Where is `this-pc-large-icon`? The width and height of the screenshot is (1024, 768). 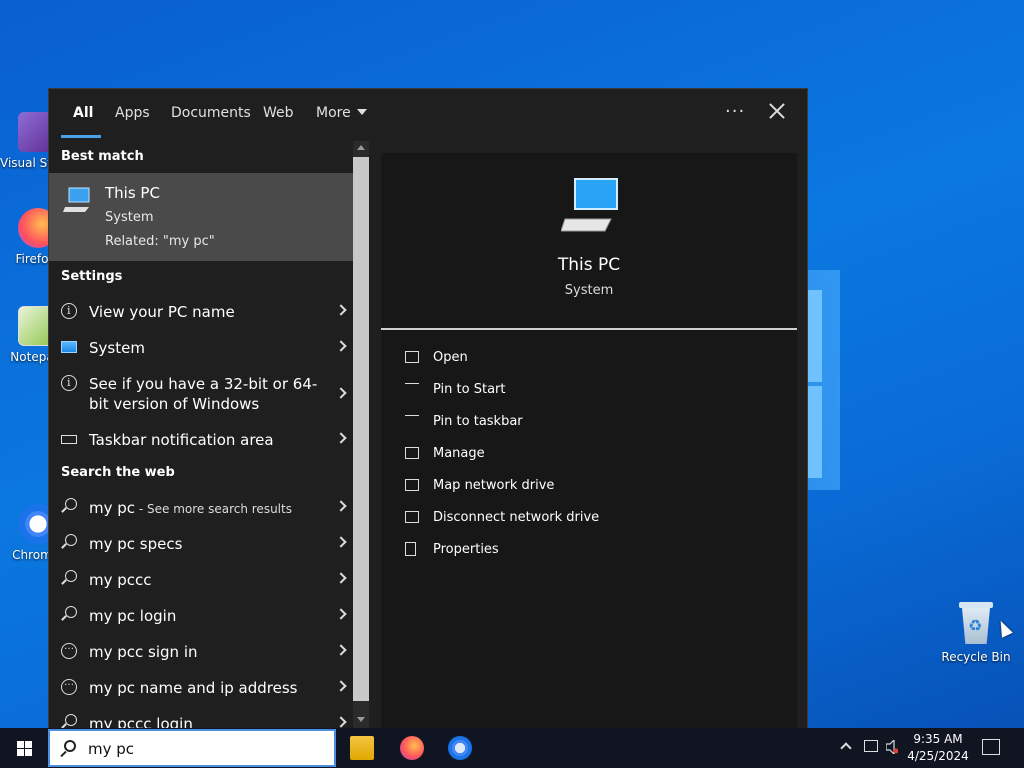
this-pc-large-icon is located at coordinates (589, 205).